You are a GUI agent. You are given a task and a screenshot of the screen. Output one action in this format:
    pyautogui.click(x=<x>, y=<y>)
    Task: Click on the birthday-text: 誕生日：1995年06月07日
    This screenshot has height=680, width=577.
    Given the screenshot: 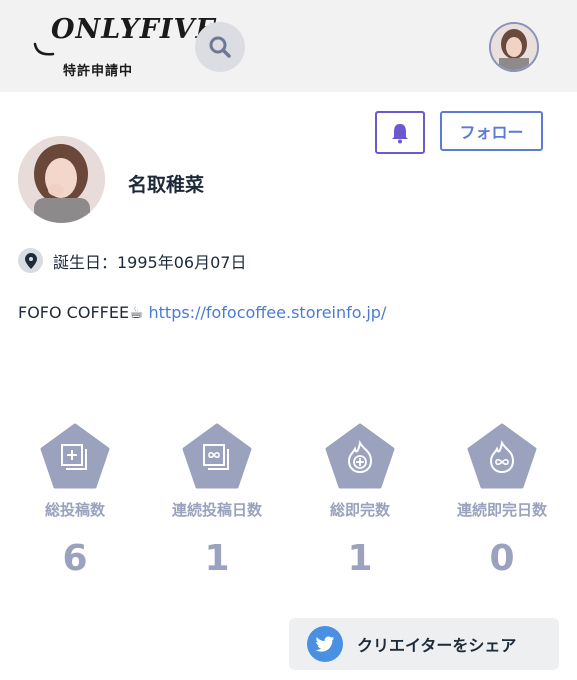 What is the action you would take?
    pyautogui.click(x=150, y=262)
    